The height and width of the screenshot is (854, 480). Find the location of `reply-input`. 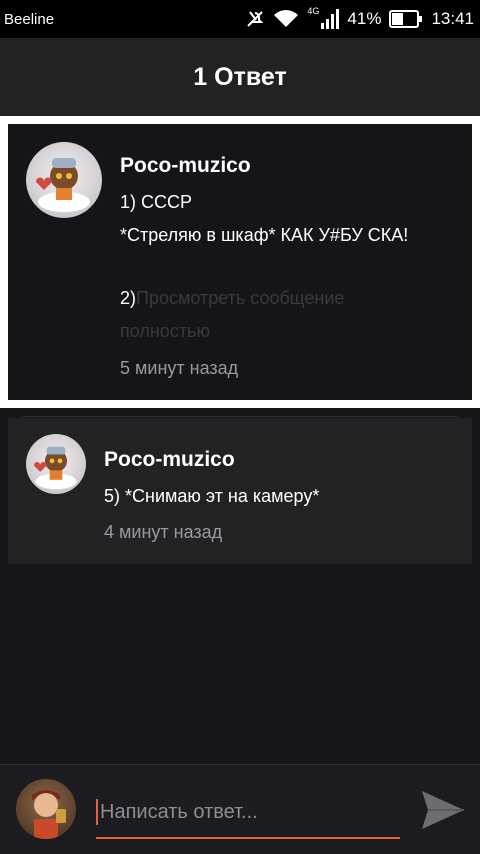

reply-input is located at coordinates (248, 812).